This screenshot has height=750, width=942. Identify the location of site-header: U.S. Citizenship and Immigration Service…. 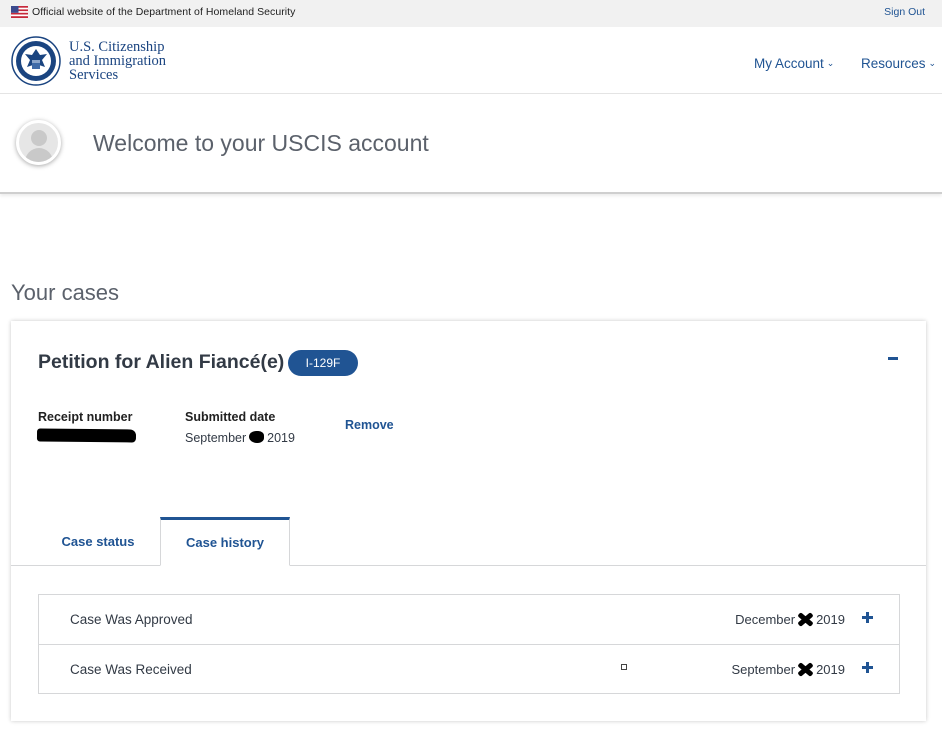
(471, 60).